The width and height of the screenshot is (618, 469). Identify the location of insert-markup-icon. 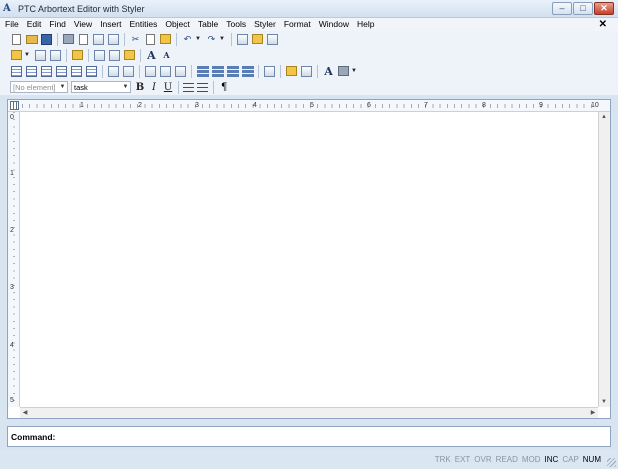
(16, 55).